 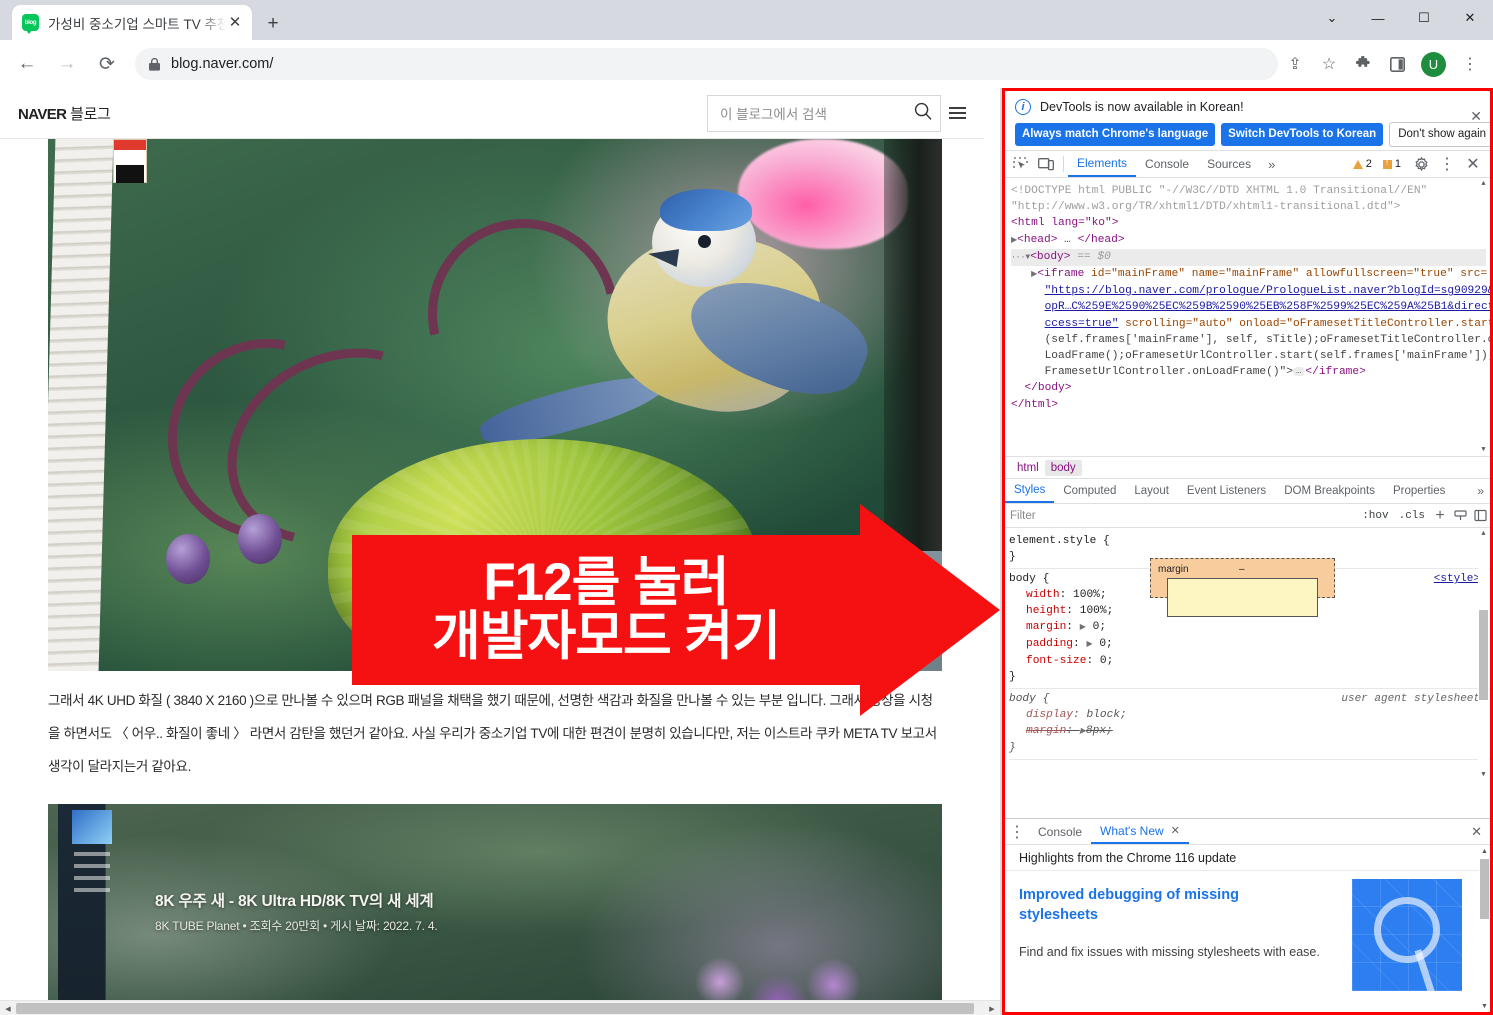 What do you see at coordinates (1447, 164) in the screenshot?
I see `devtools-menu-kebab-icon: ⋮` at bounding box center [1447, 164].